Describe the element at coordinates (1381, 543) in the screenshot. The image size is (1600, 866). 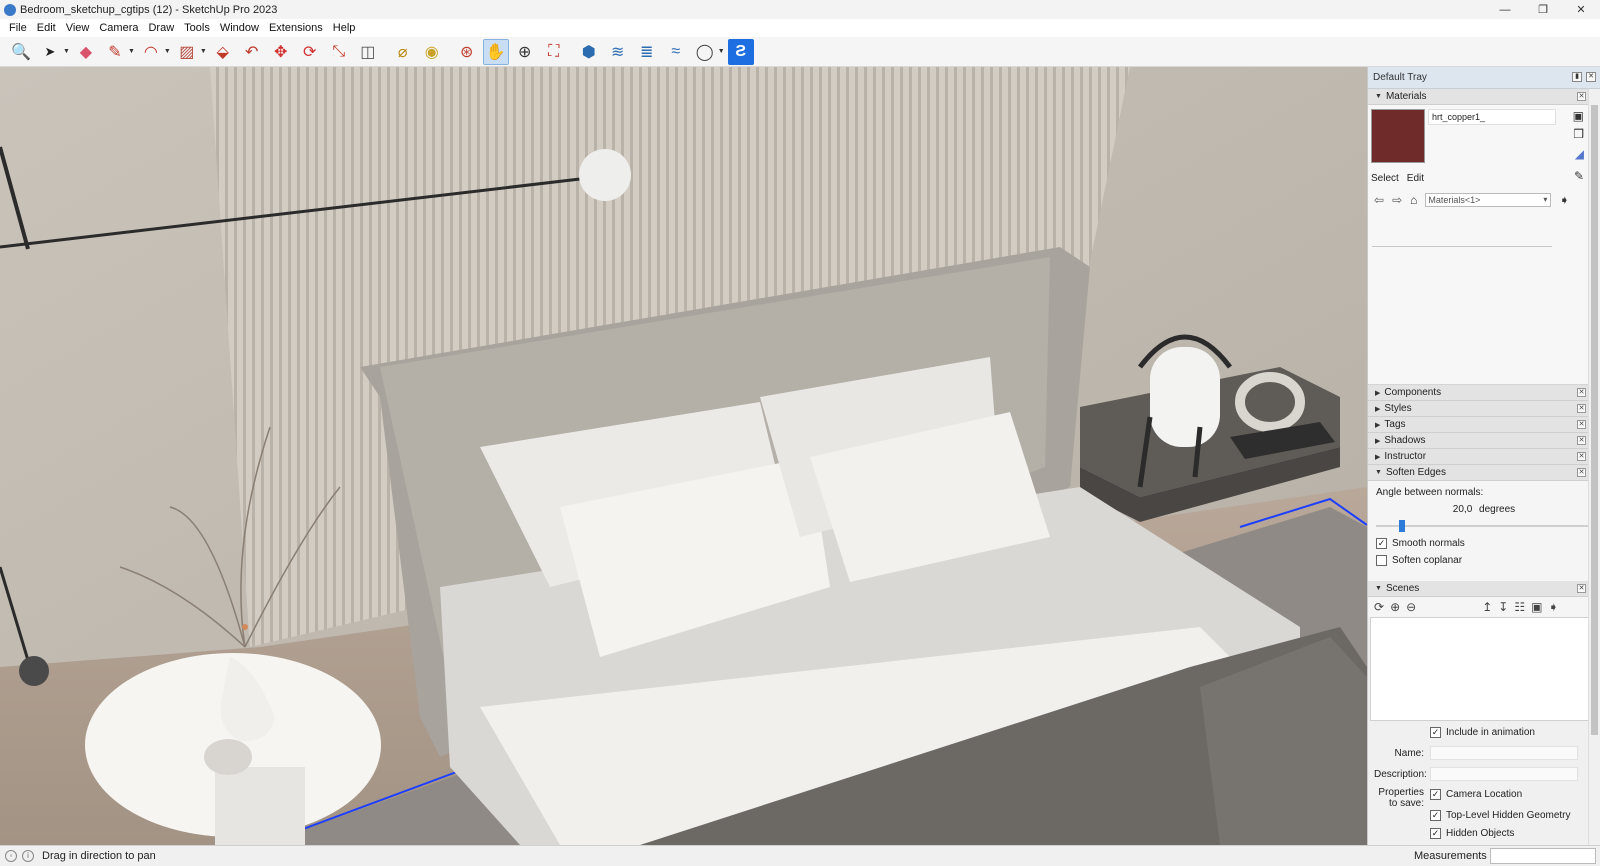
I see `smooth-normals-checkbox: ✓` at that location.